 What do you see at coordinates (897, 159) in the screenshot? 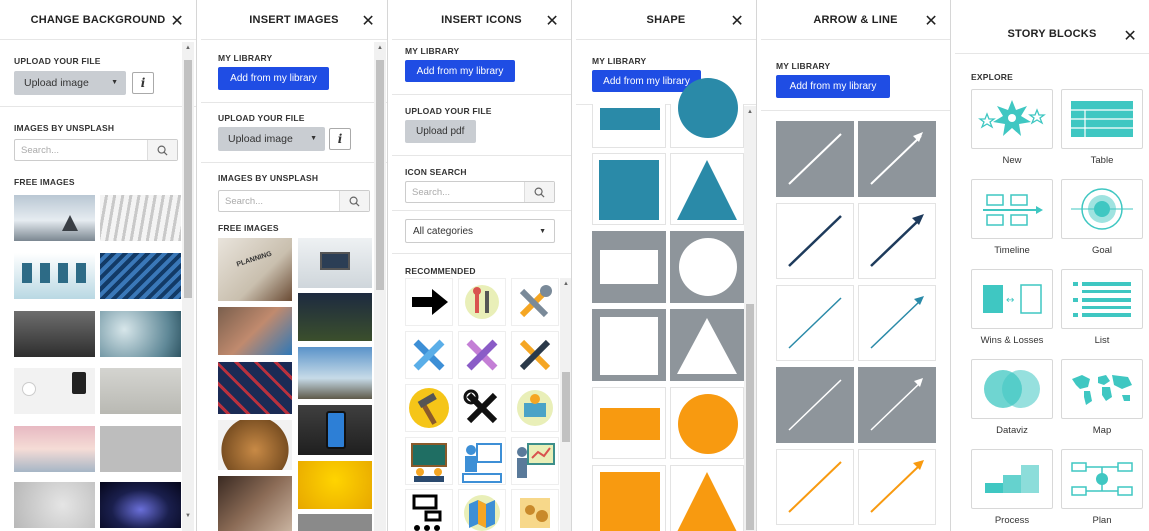
I see `arrow-grey` at bounding box center [897, 159].